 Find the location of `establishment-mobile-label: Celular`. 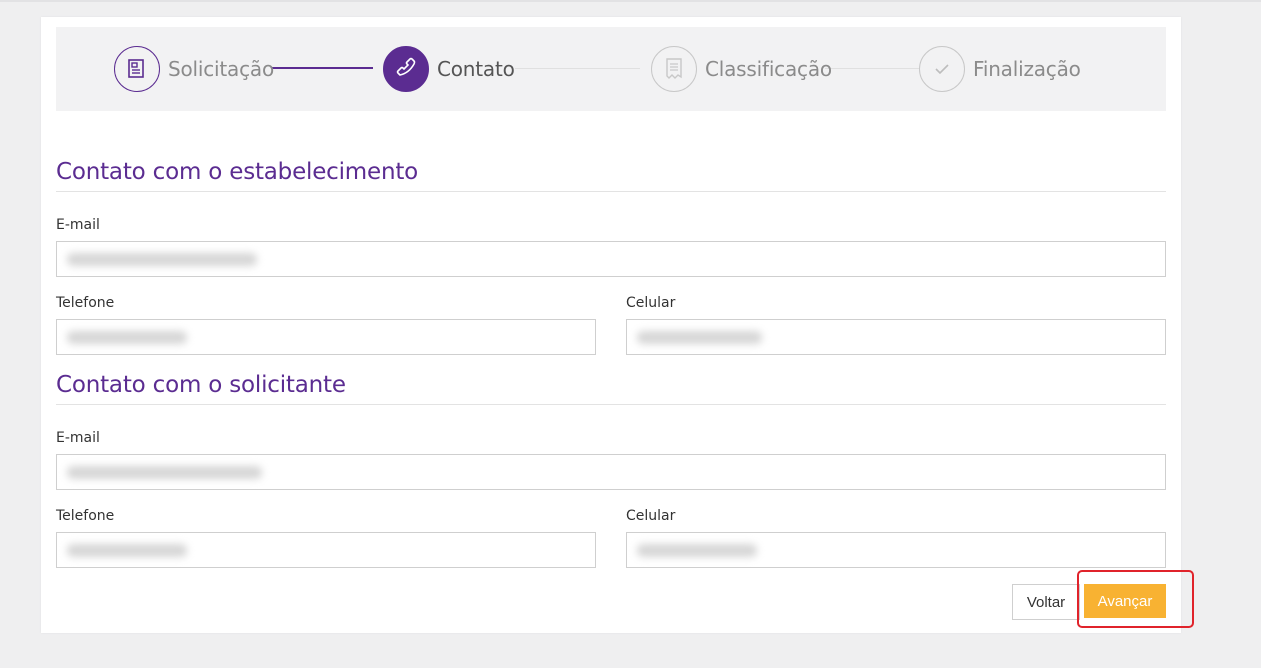

establishment-mobile-label: Celular is located at coordinates (651, 303).